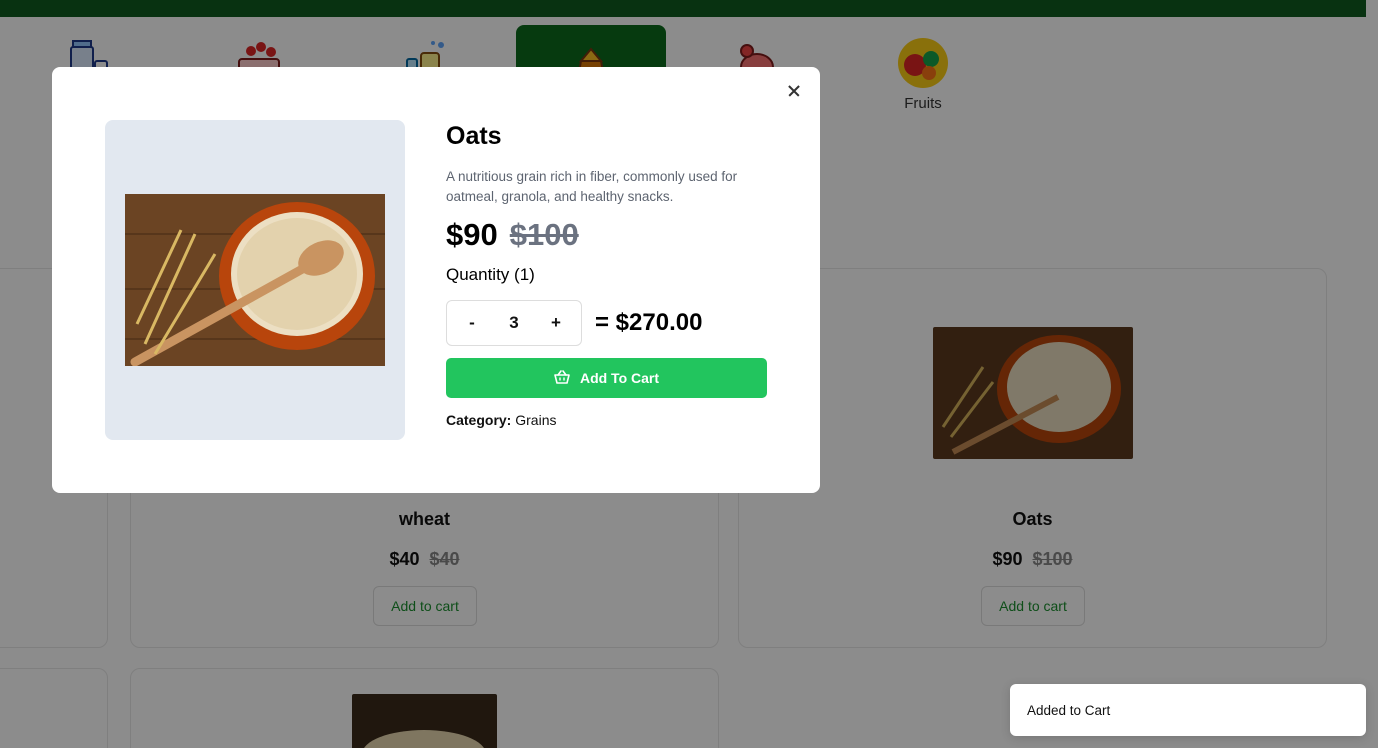  What do you see at coordinates (562, 378) in the screenshot?
I see `basket-icon` at bounding box center [562, 378].